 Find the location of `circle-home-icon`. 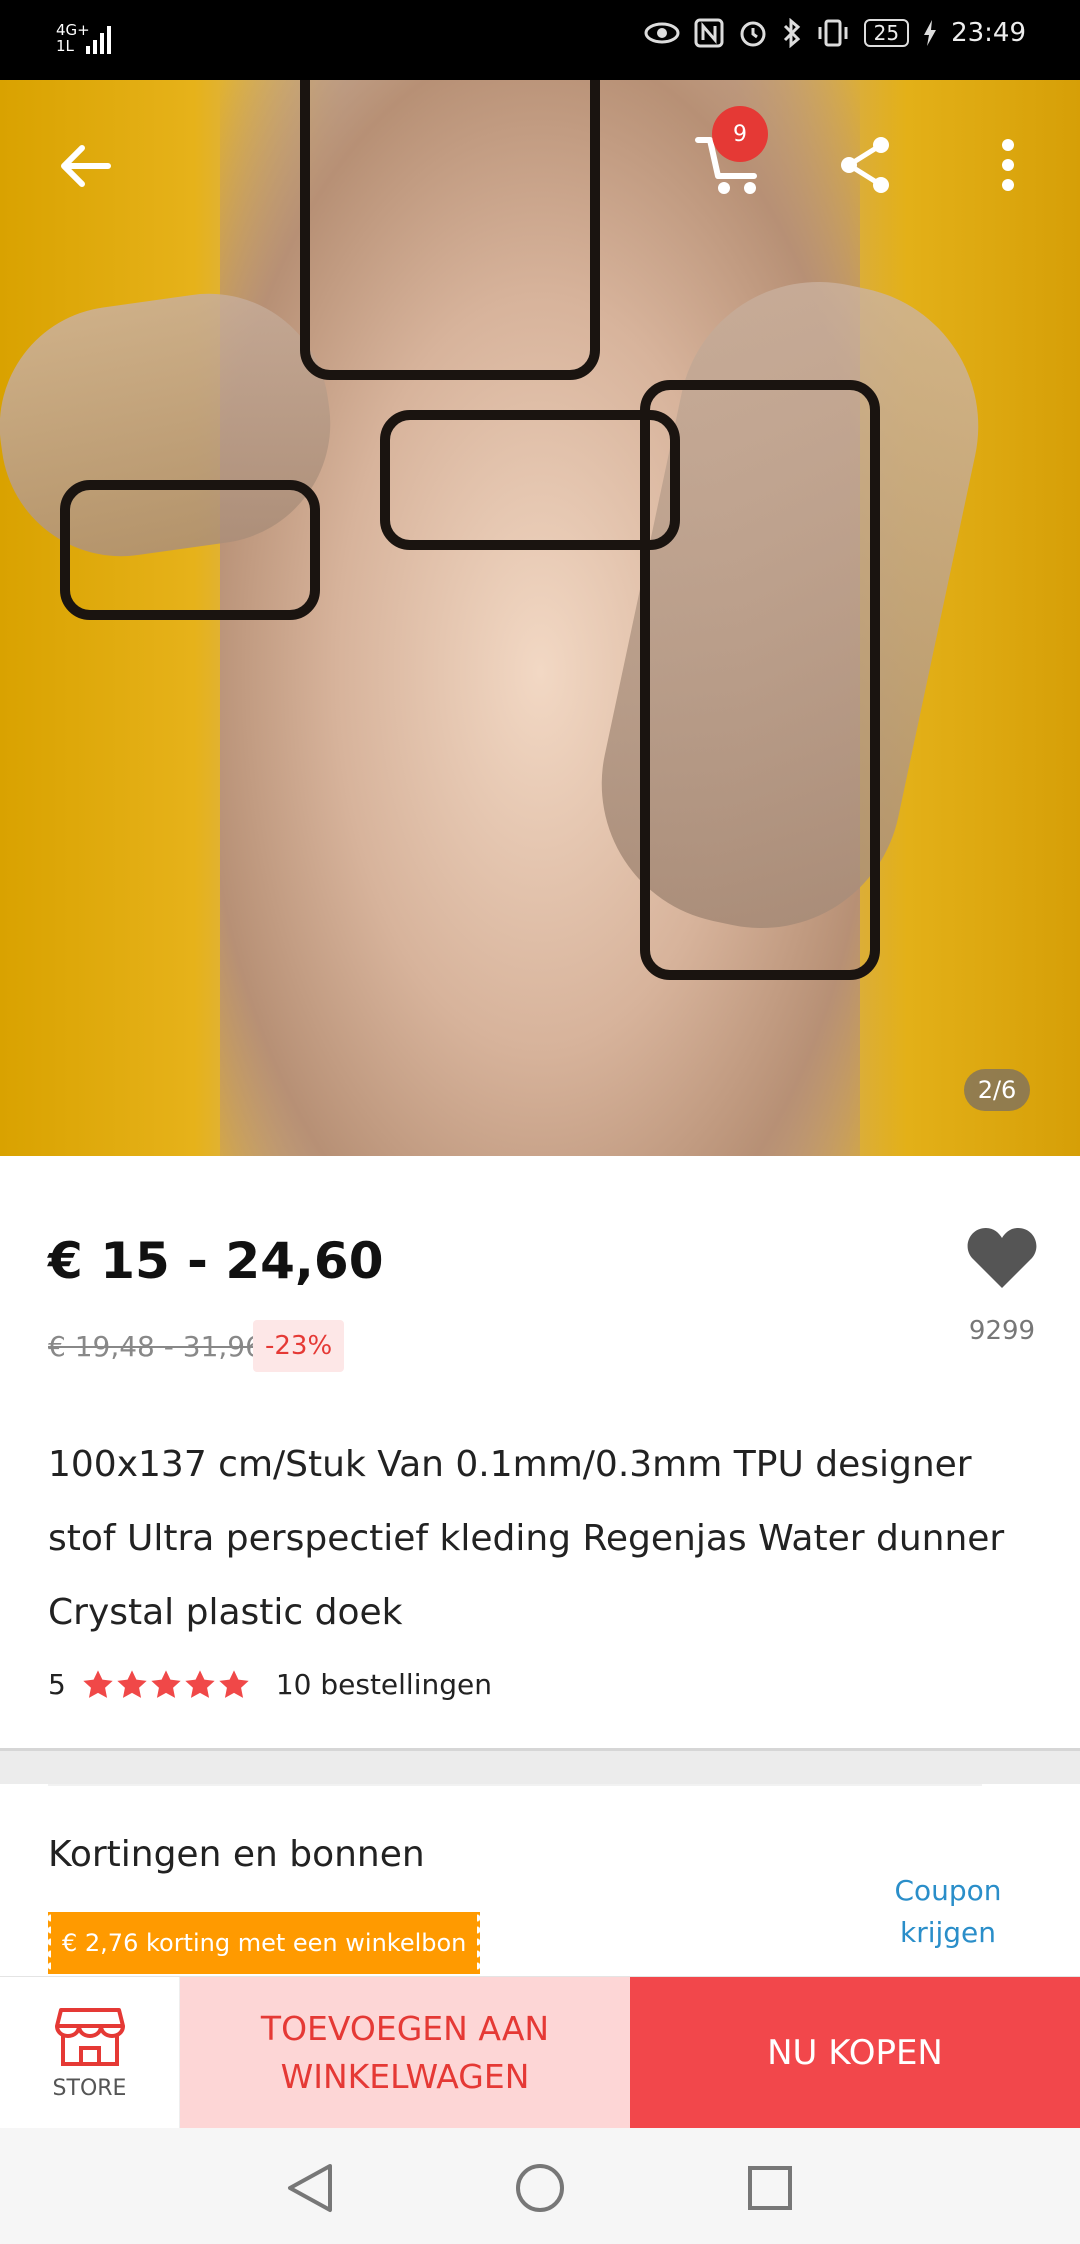

circle-home-icon is located at coordinates (540, 2188).